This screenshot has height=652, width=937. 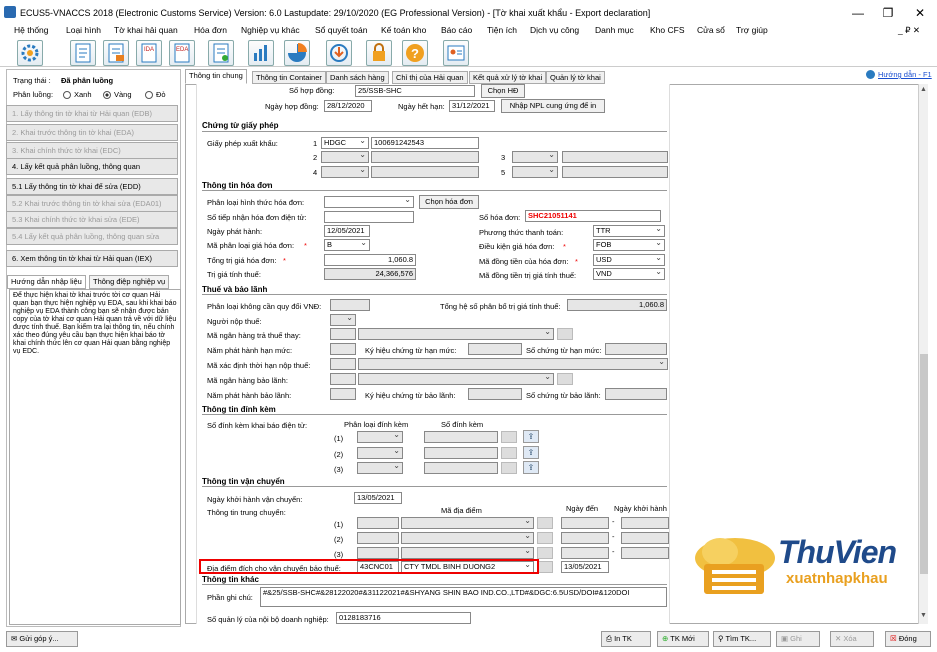 I want to click on internal-id-field: 0128183716, so click(x=403, y=618).